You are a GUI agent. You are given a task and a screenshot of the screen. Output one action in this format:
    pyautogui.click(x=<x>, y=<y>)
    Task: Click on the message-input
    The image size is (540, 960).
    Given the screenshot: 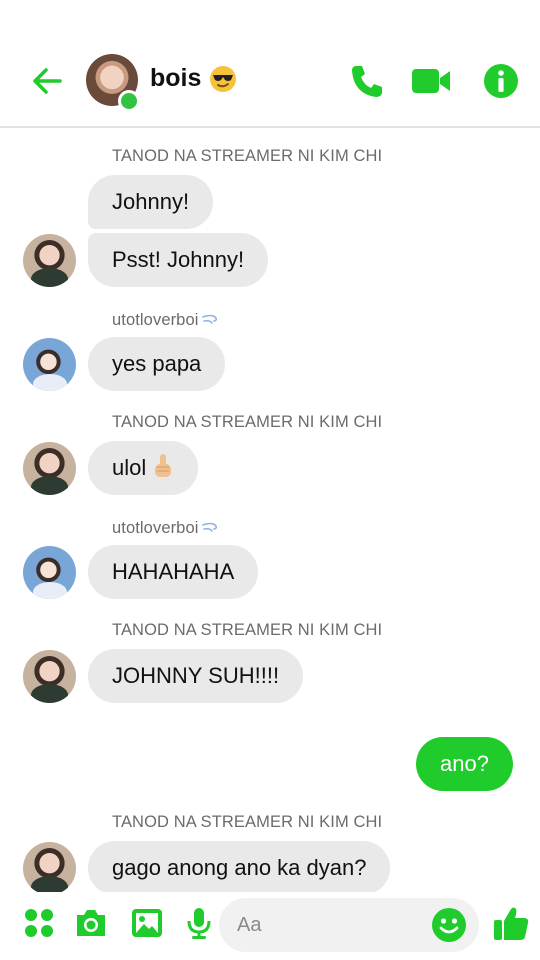 What is the action you would take?
    pyautogui.click(x=319, y=925)
    